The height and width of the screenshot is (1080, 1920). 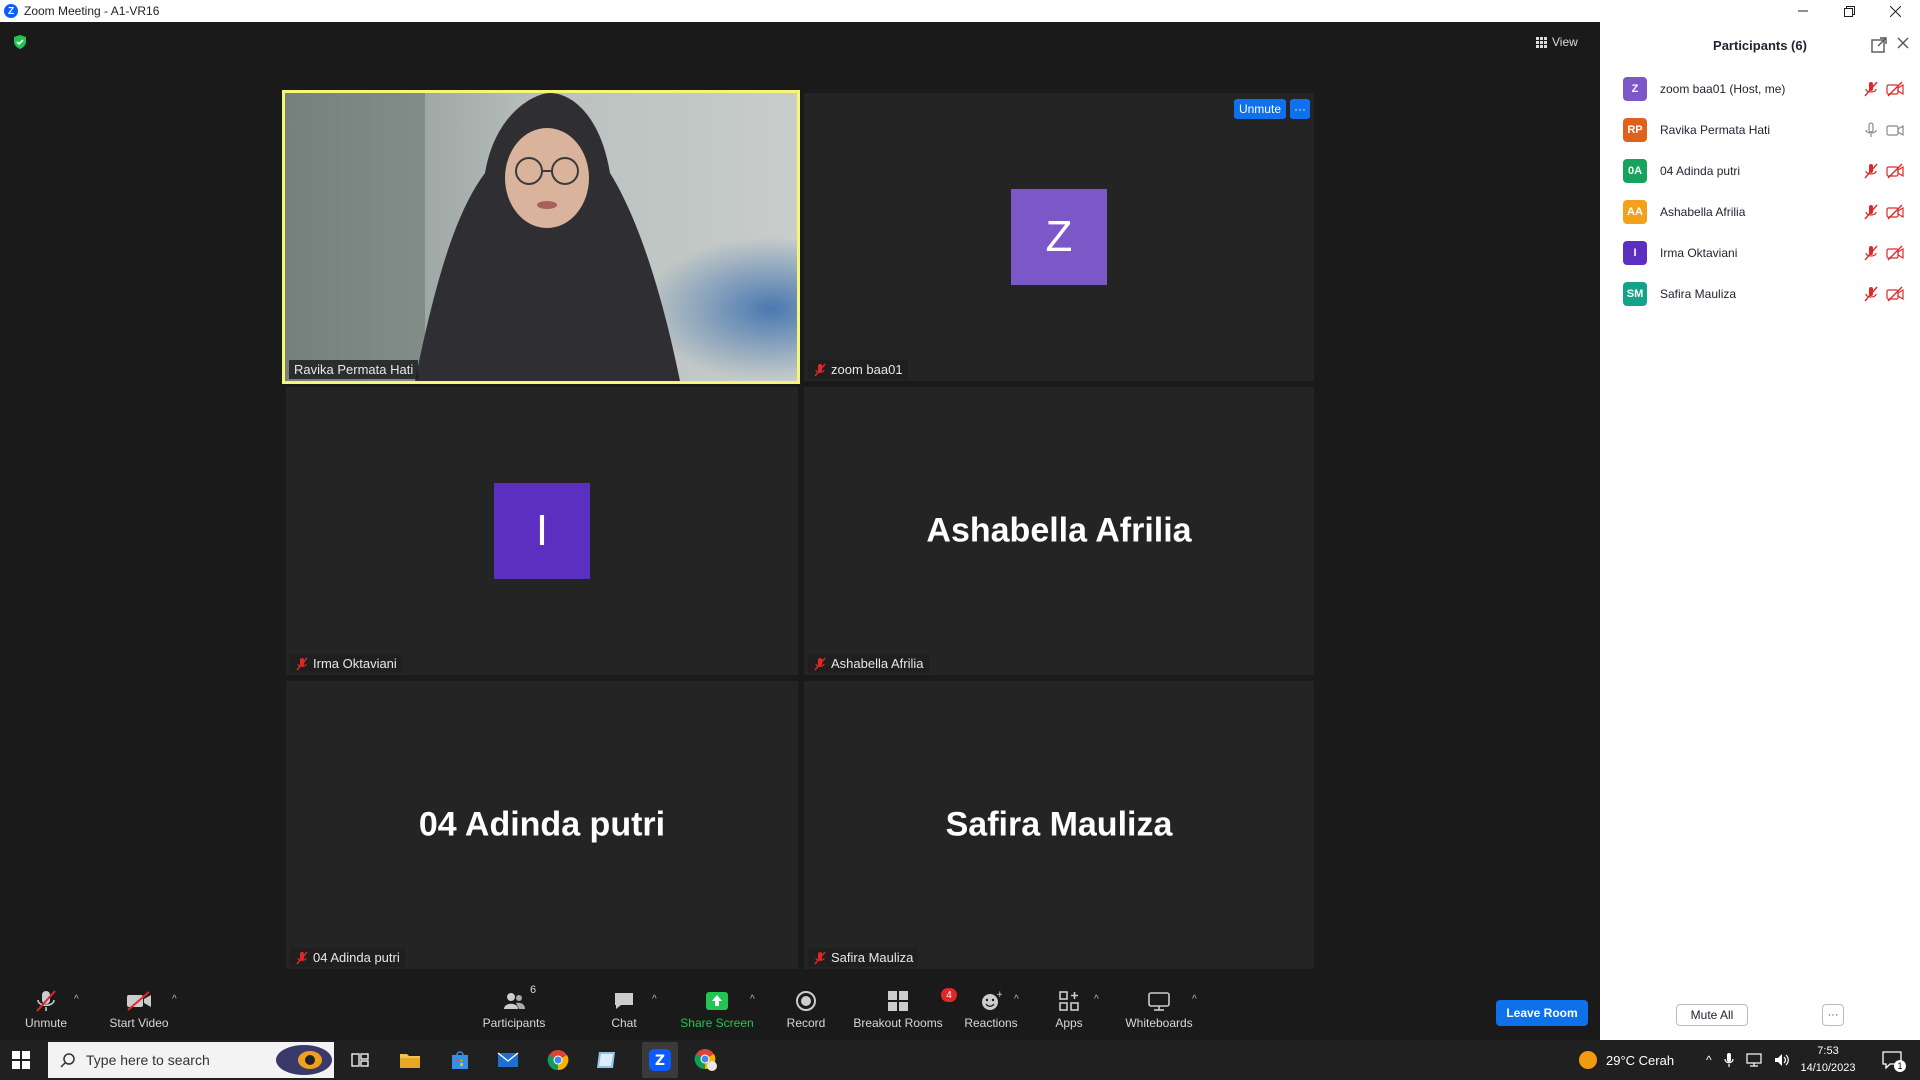 What do you see at coordinates (360, 1060) in the screenshot?
I see `task-view-icon` at bounding box center [360, 1060].